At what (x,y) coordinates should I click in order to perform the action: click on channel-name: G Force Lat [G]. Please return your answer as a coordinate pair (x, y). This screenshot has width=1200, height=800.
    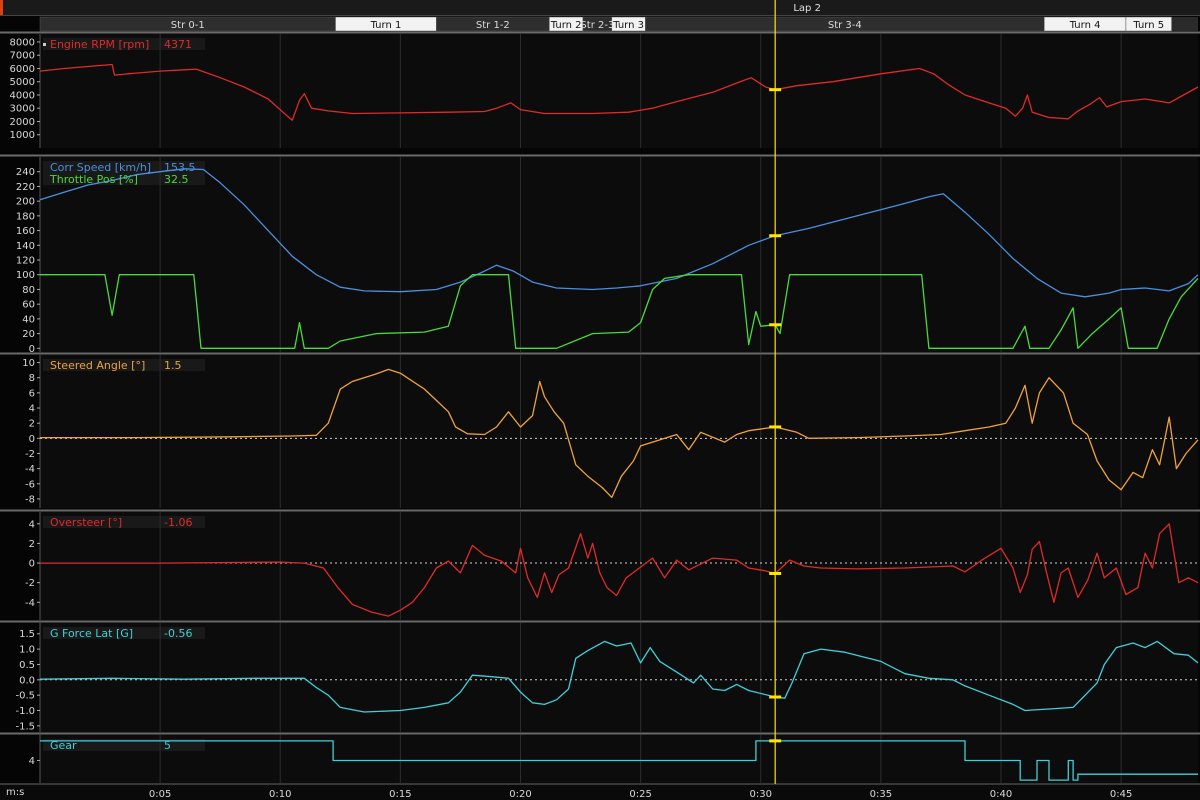
    Looking at the image, I should click on (91, 633).